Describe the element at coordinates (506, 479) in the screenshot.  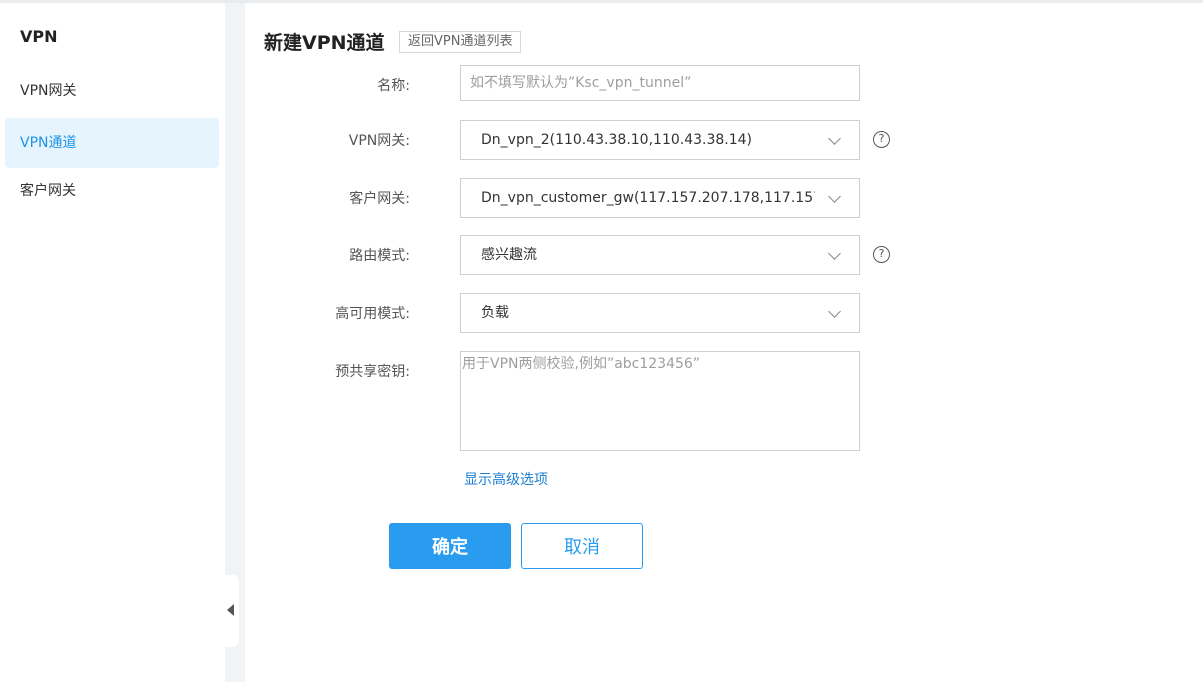
I see `show-advanced-options-link: 显示高级选项` at that location.